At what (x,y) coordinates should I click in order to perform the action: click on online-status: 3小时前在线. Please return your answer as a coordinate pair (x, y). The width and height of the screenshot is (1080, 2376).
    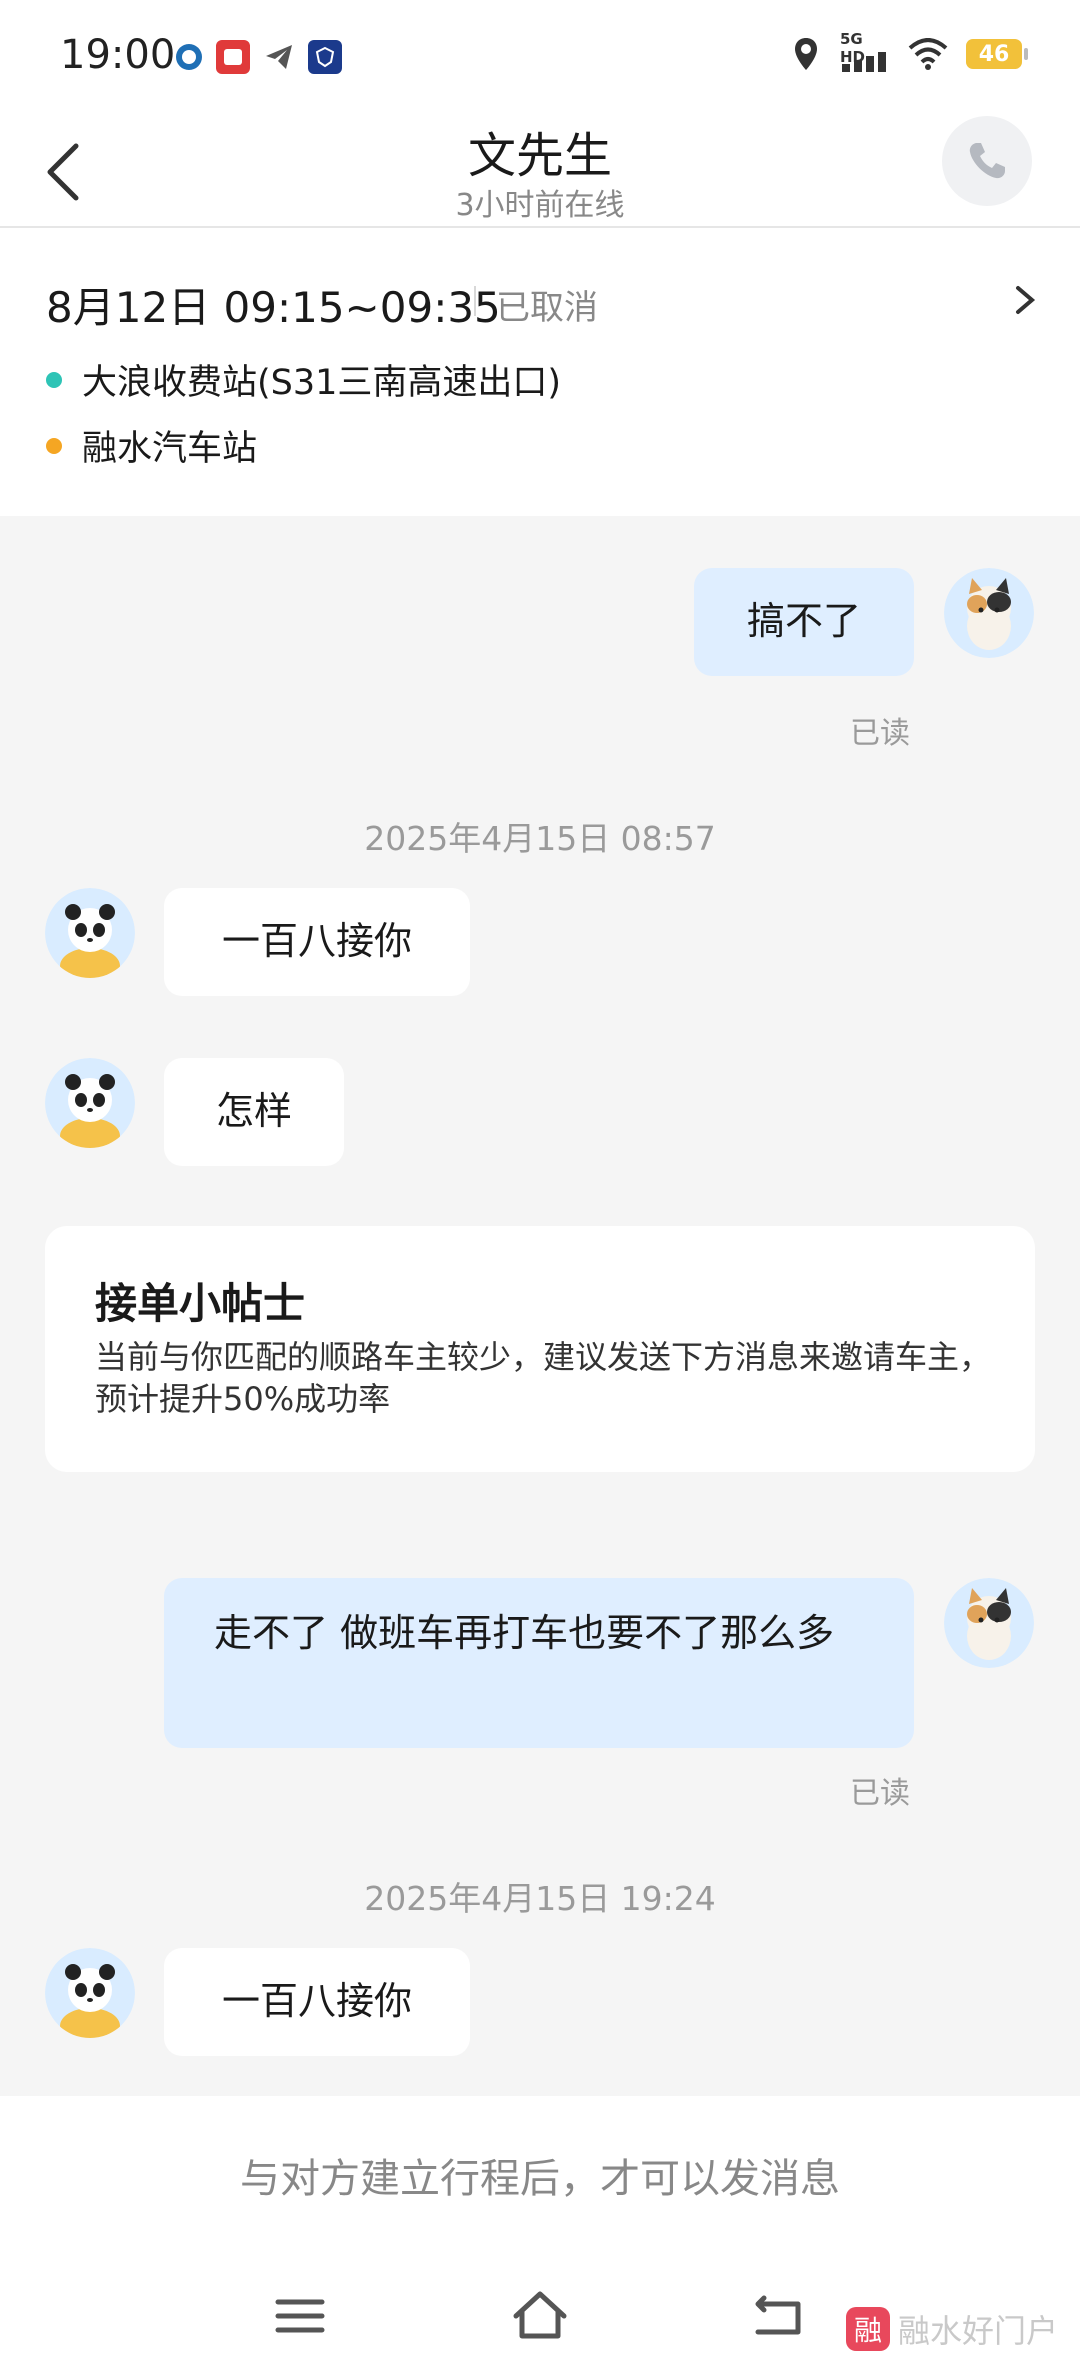
    Looking at the image, I should click on (540, 205).